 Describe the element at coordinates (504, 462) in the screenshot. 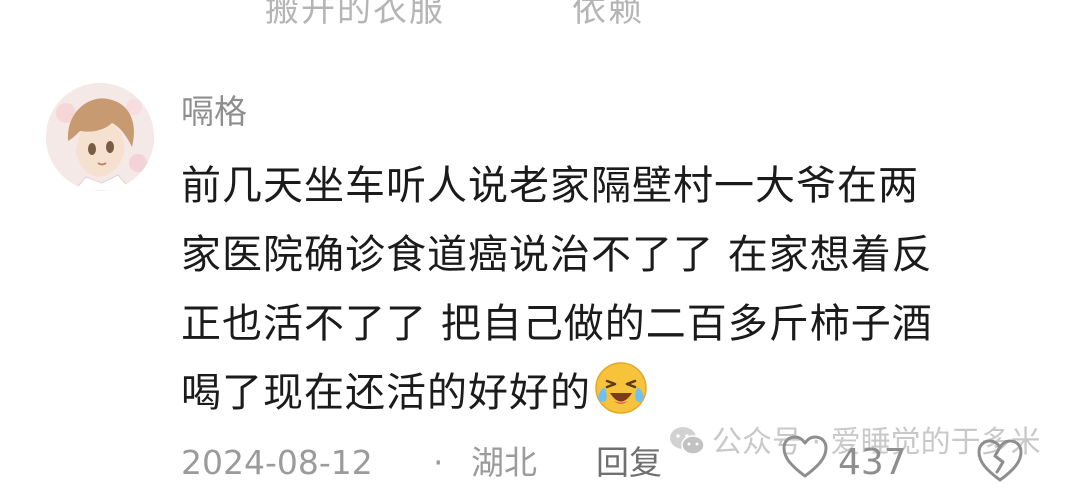

I see `comment-location: 湖北` at that location.